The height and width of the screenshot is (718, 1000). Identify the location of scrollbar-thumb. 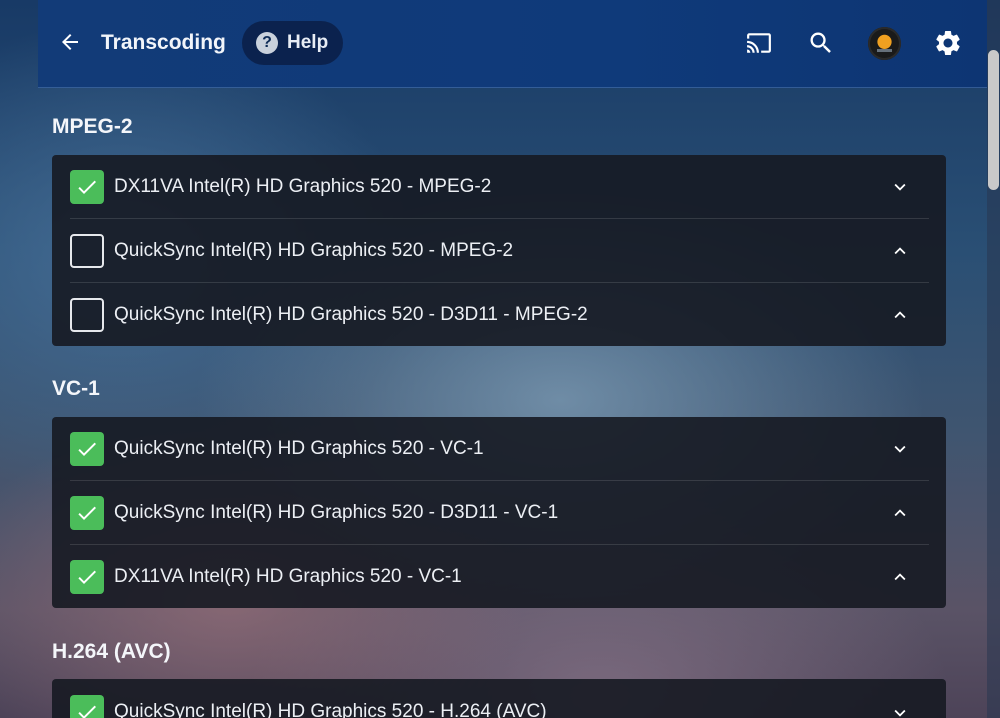
(993, 120).